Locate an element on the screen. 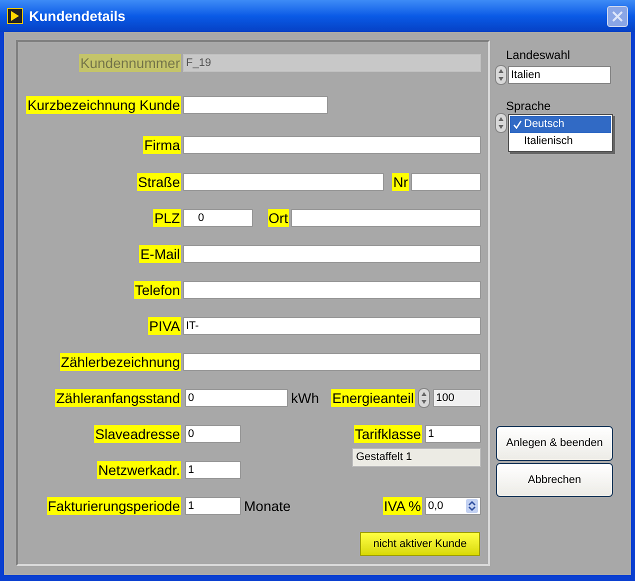 This screenshot has height=581, width=635. field-label: E-Mail is located at coordinates (160, 254).